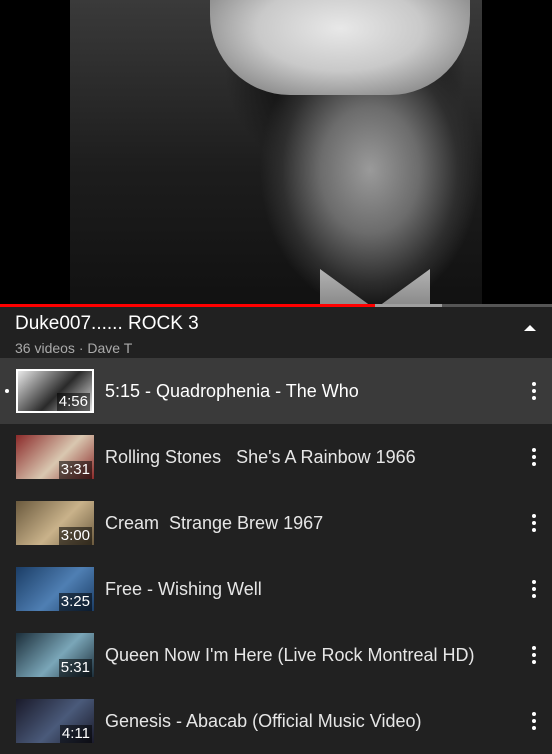 Image resolution: width=552 pixels, height=754 pixels. I want to click on video-thumbnail: 5:31, so click(55, 655).